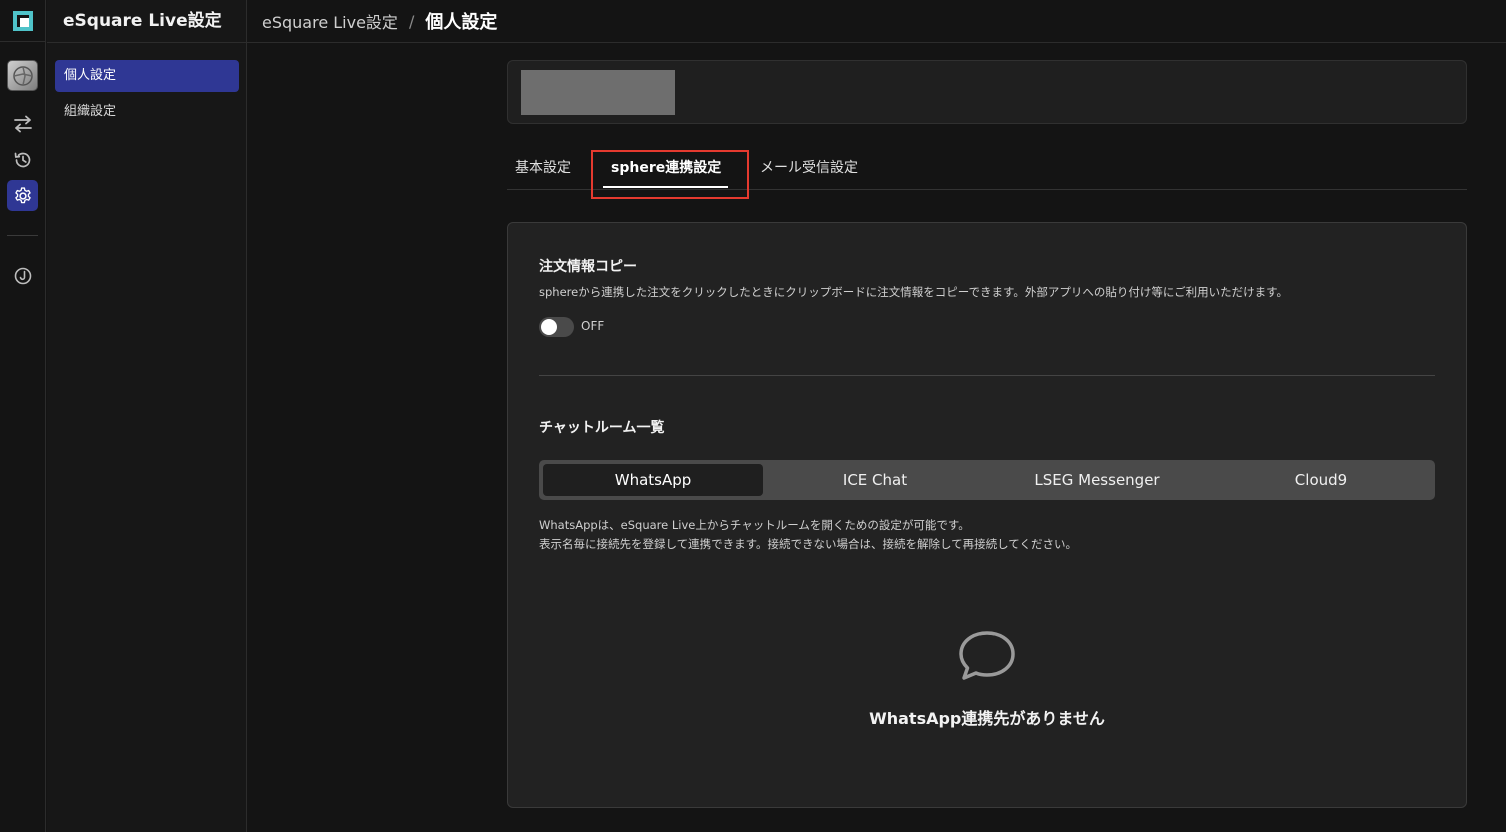 The width and height of the screenshot is (1506, 832). I want to click on order-copy-title: 注文情報コピー, so click(588, 267).